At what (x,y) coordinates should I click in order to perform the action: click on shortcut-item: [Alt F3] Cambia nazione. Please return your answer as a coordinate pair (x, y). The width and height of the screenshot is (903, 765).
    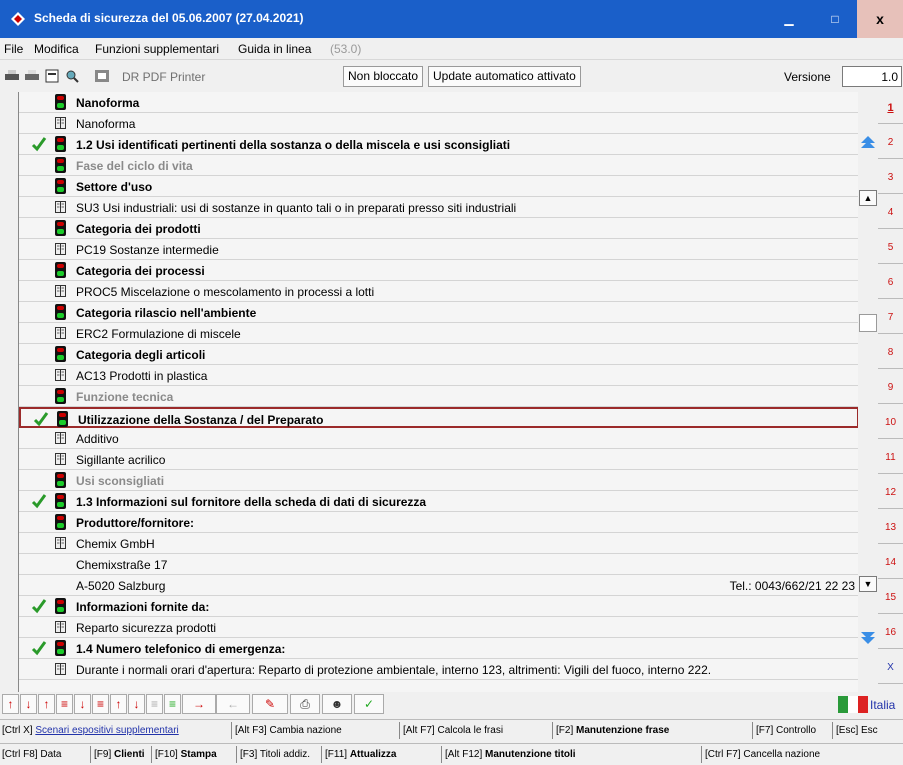
    Looking at the image, I should click on (288, 730).